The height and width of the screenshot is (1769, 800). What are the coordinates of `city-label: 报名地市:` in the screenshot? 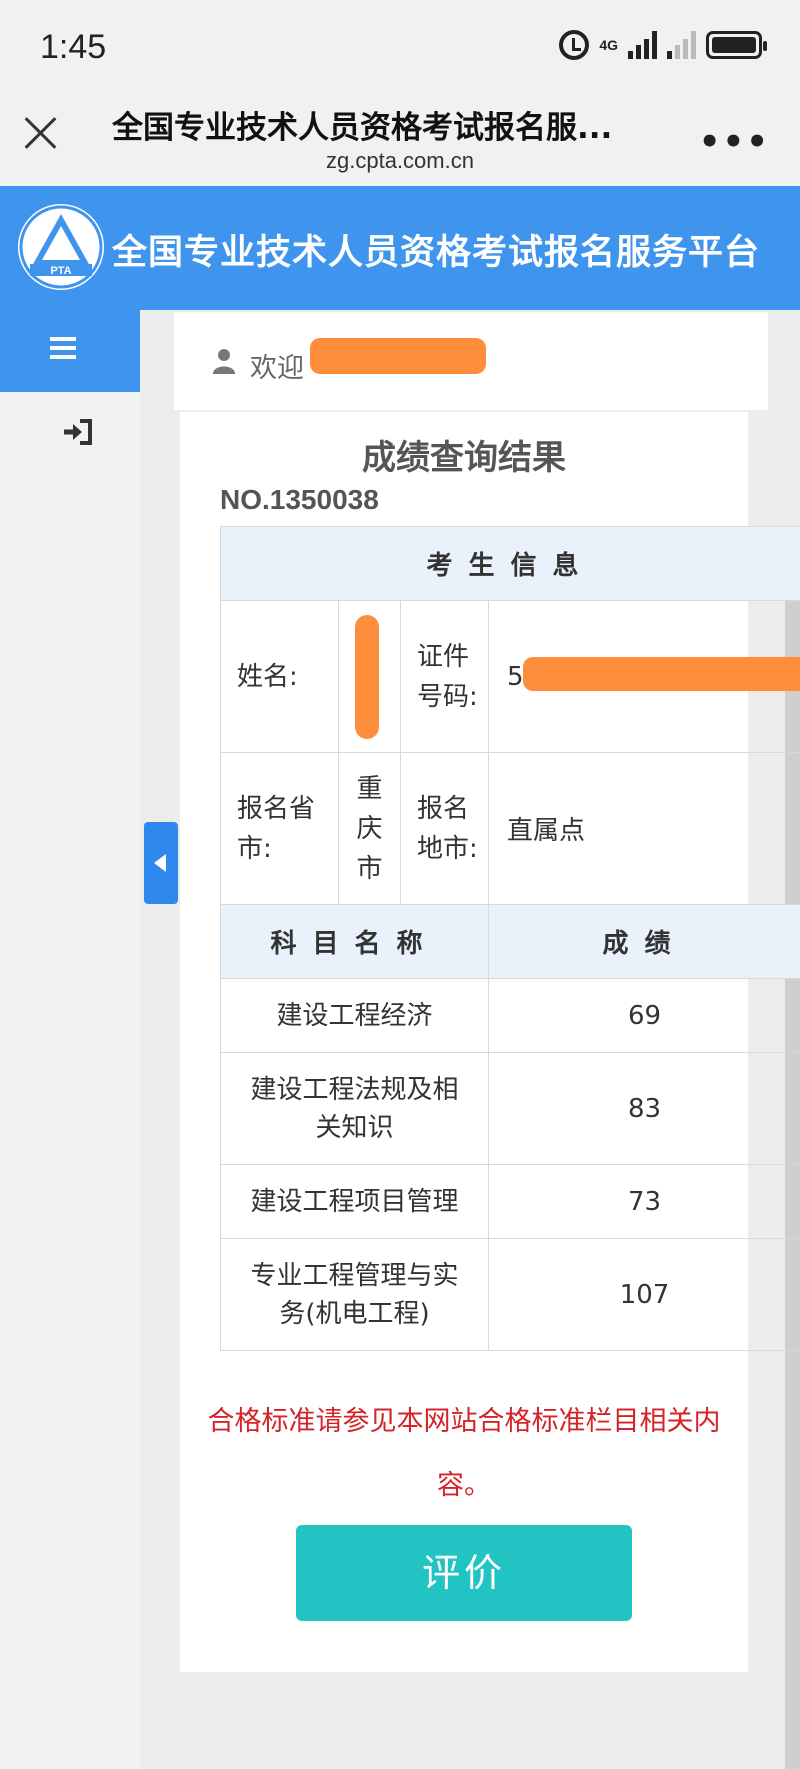 It's located at (444, 828).